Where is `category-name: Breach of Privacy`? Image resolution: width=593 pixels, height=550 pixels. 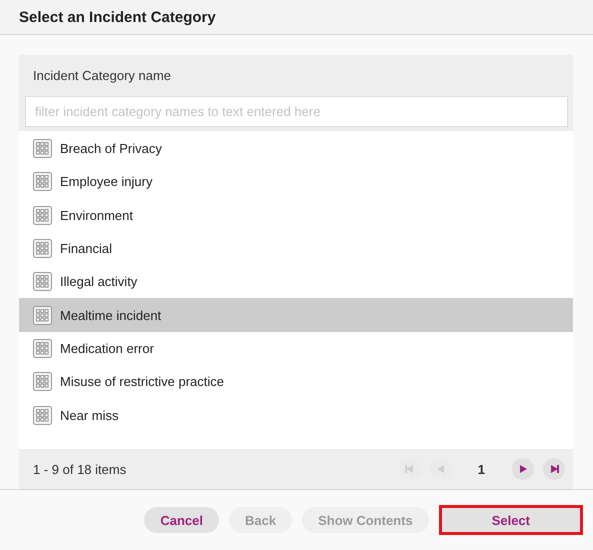 category-name: Breach of Privacy is located at coordinates (111, 148).